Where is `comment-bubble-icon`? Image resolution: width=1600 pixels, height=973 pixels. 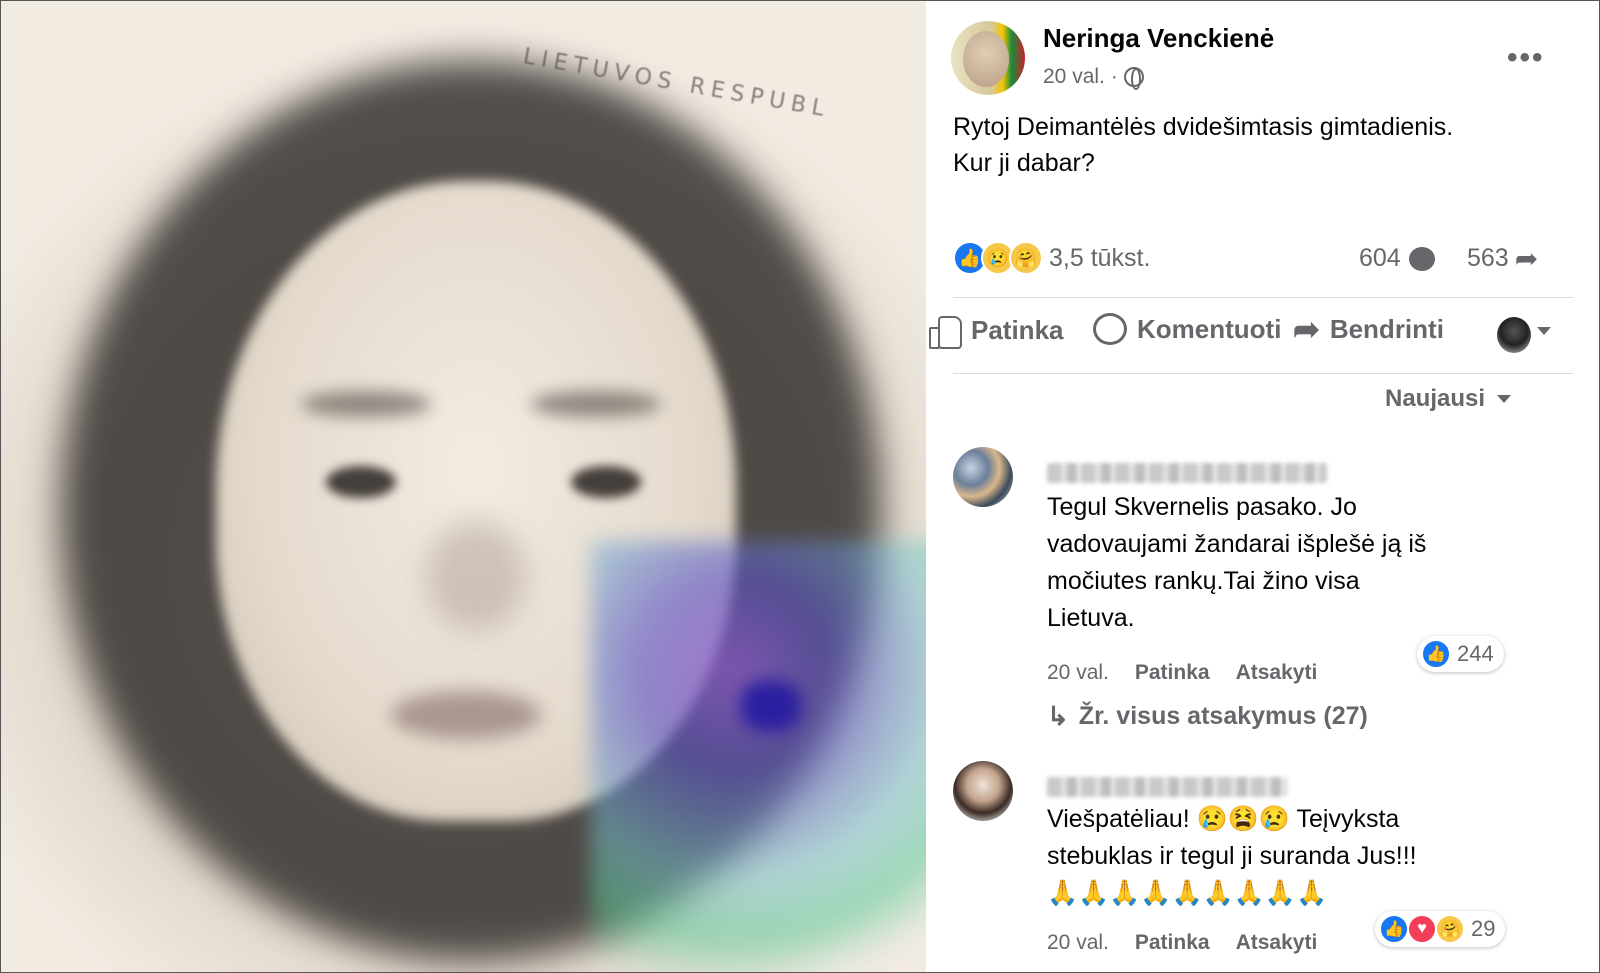 comment-bubble-icon is located at coordinates (1421, 258).